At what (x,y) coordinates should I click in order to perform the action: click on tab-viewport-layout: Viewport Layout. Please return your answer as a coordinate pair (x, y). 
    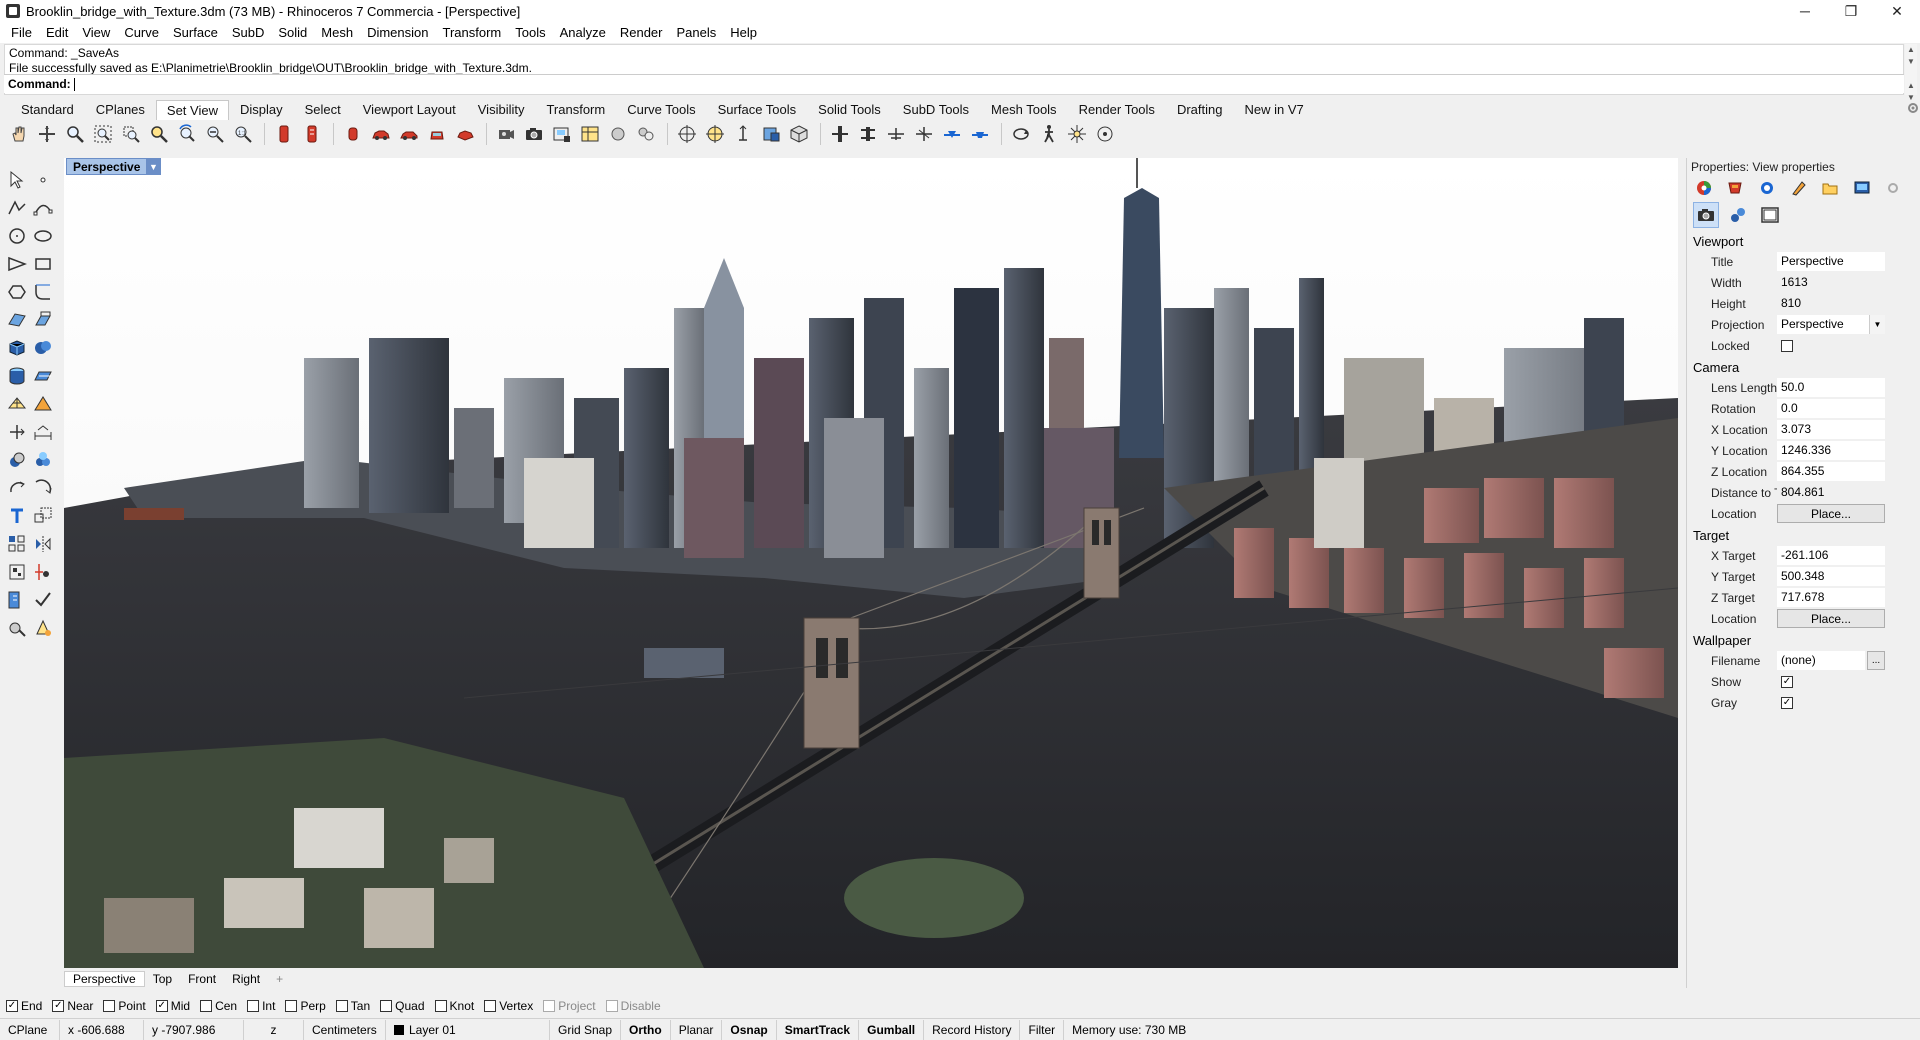
    Looking at the image, I should click on (409, 109).